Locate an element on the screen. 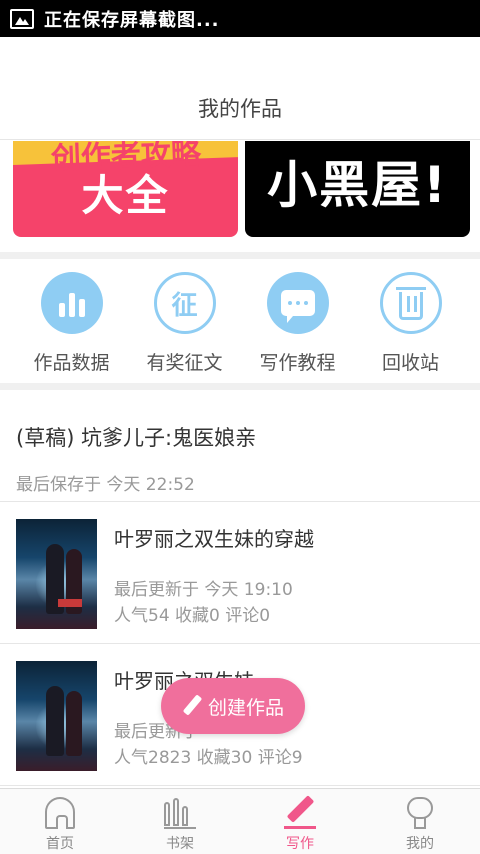 This screenshot has height=854, width=480. quick-action-label: 回收站 is located at coordinates (410, 363).